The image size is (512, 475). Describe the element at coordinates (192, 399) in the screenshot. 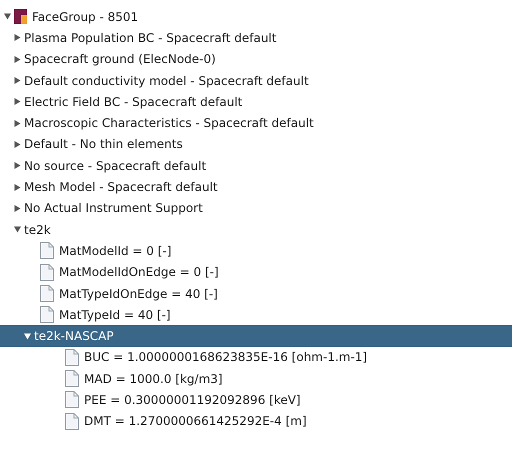

I see `property-label: PEE = 0.30000001192092896 [keV]` at that location.